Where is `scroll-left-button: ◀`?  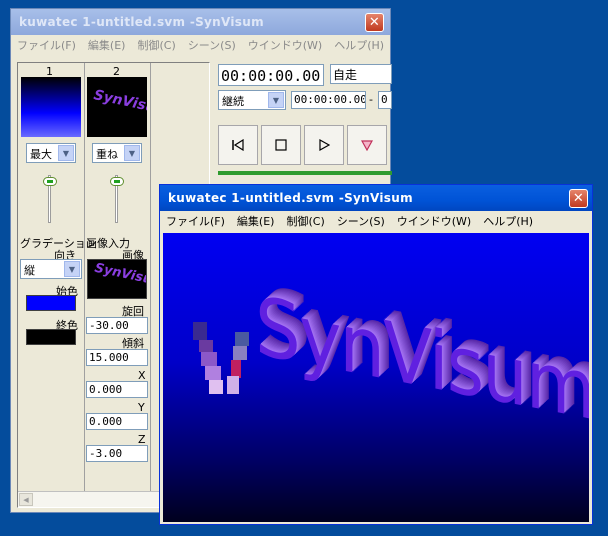 scroll-left-button: ◀ is located at coordinates (26, 499).